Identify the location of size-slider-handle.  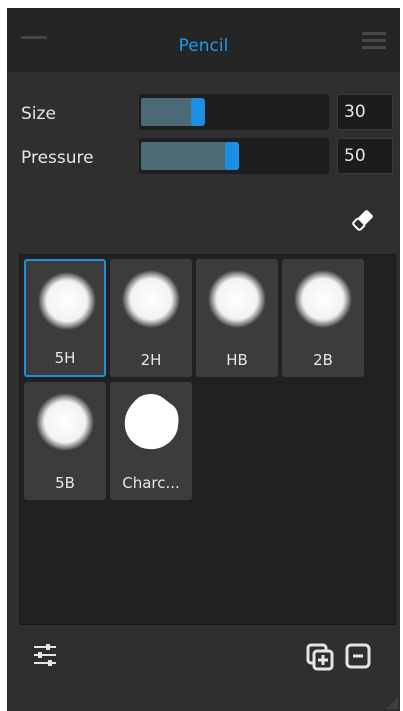
(198, 112).